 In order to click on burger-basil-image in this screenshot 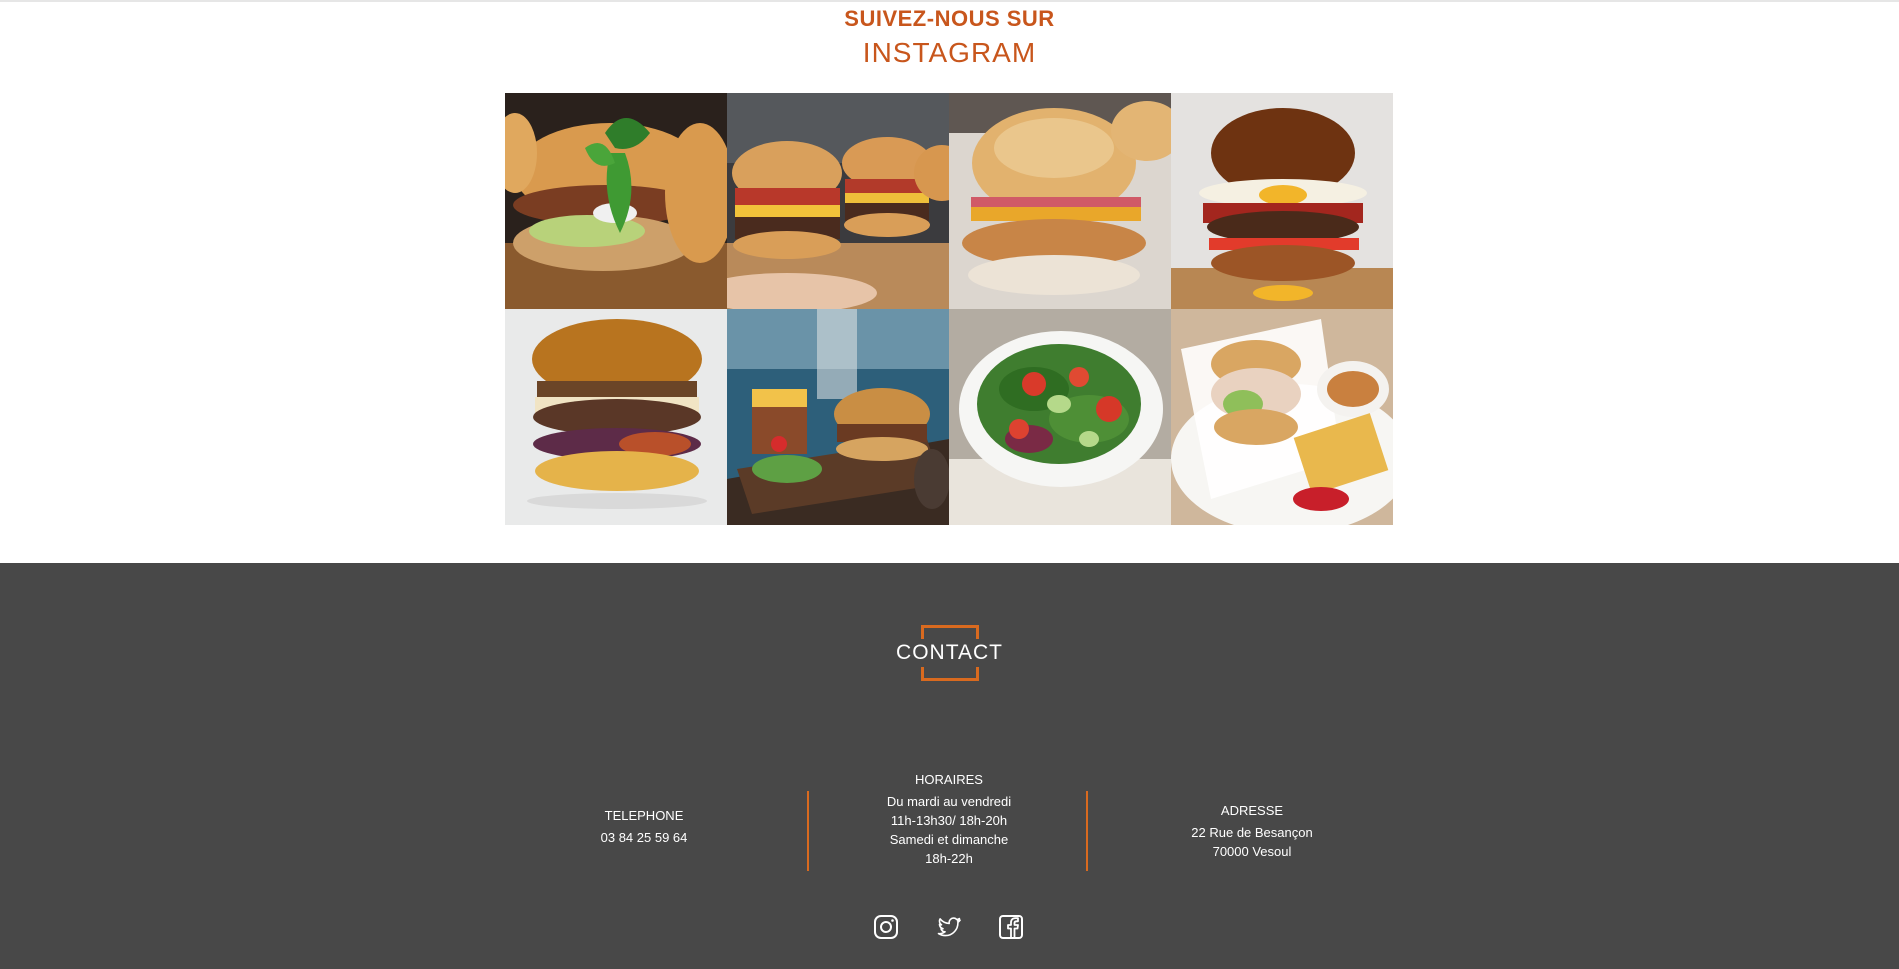, I will do `click(616, 201)`.